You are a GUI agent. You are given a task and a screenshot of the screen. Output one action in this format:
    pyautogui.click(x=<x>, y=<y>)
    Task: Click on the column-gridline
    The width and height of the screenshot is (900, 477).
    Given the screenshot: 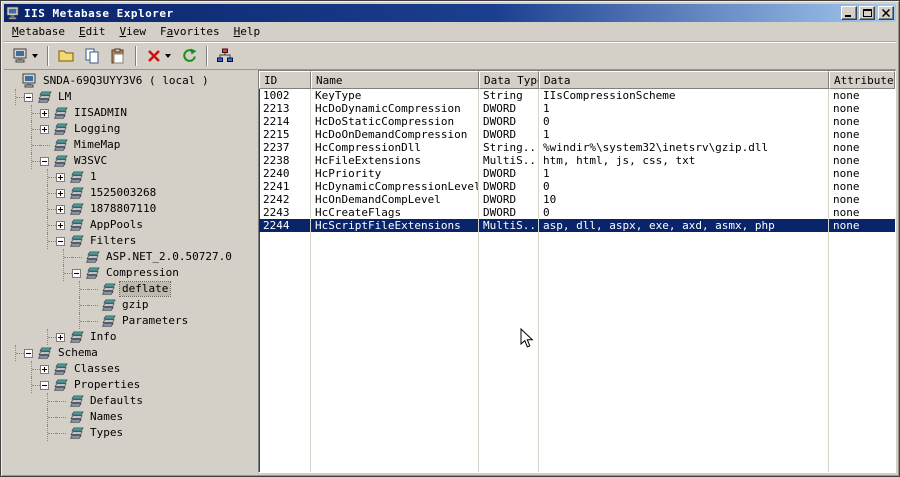 What is the action you would take?
    pyautogui.click(x=538, y=280)
    